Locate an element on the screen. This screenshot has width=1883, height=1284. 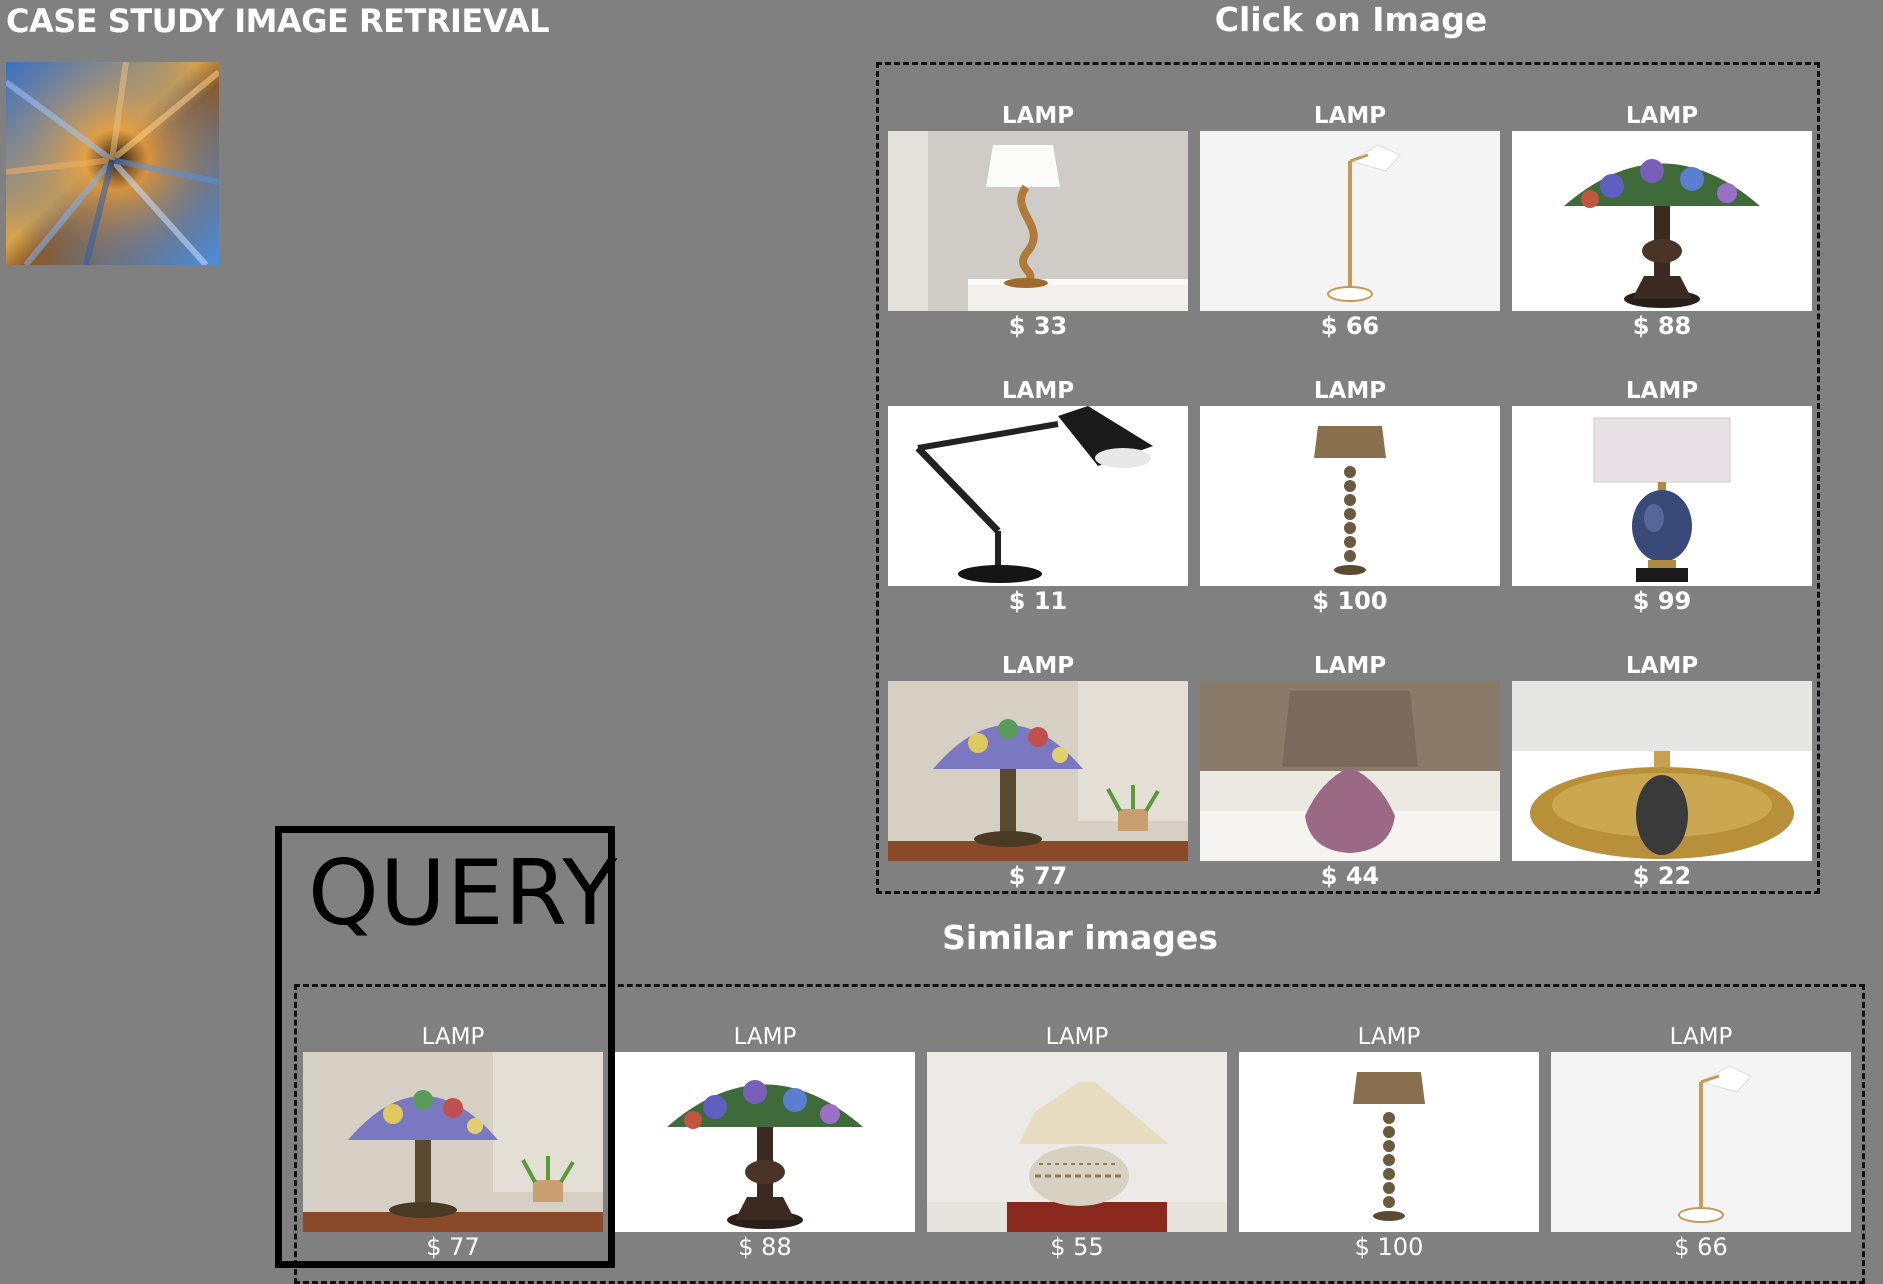
card-price: $ 77 is located at coordinates (1038, 876).